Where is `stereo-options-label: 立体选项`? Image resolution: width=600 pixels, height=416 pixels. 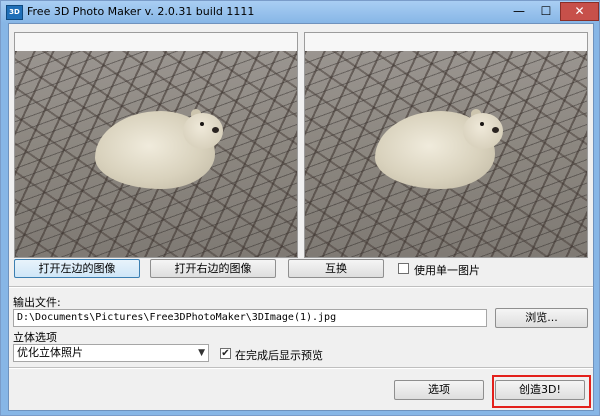 stereo-options-label: 立体选项 is located at coordinates (35, 337).